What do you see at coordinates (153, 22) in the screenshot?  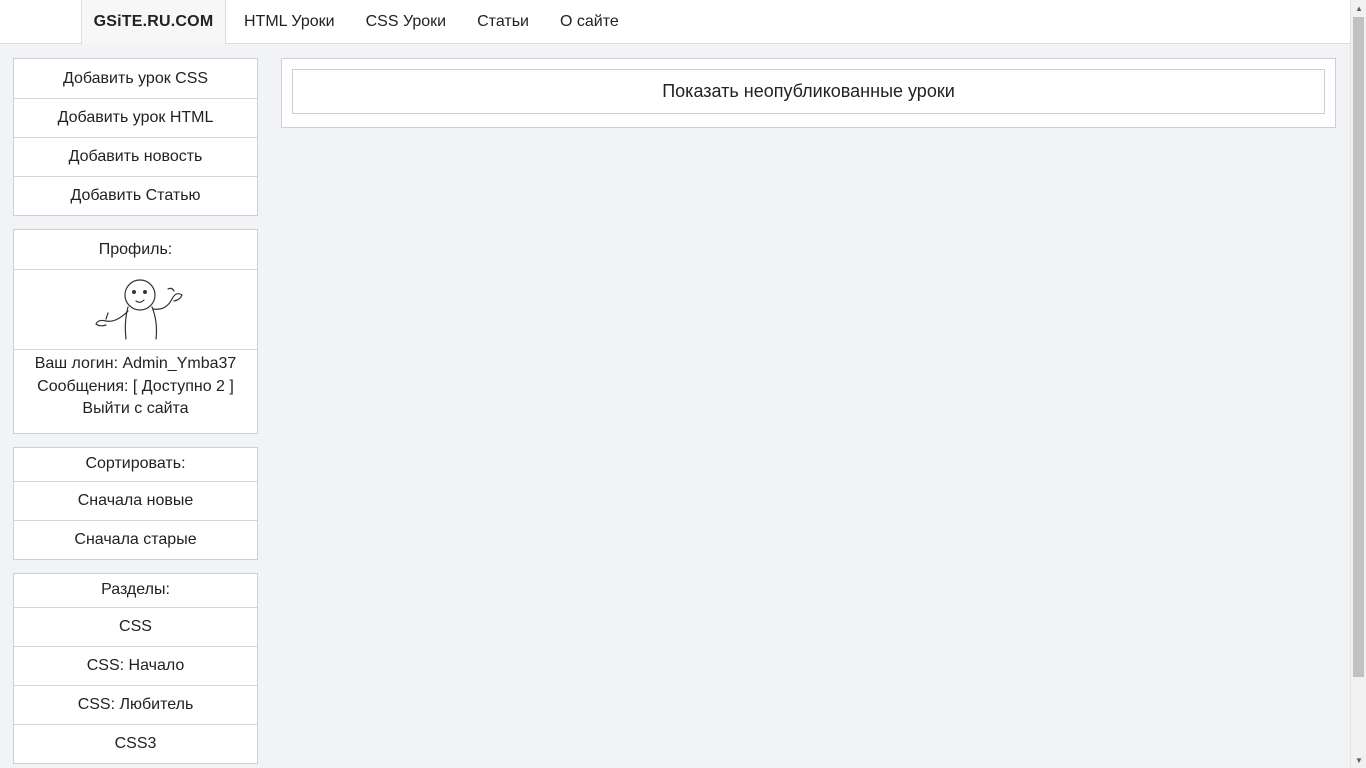 I see `site-logo: GSiTE.RU.COM` at bounding box center [153, 22].